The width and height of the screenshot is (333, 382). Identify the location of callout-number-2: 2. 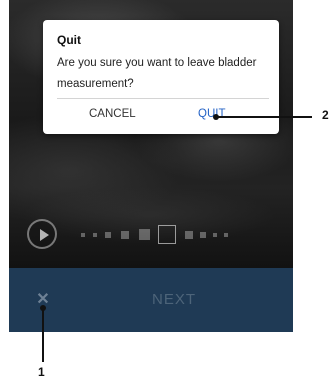
(325, 115).